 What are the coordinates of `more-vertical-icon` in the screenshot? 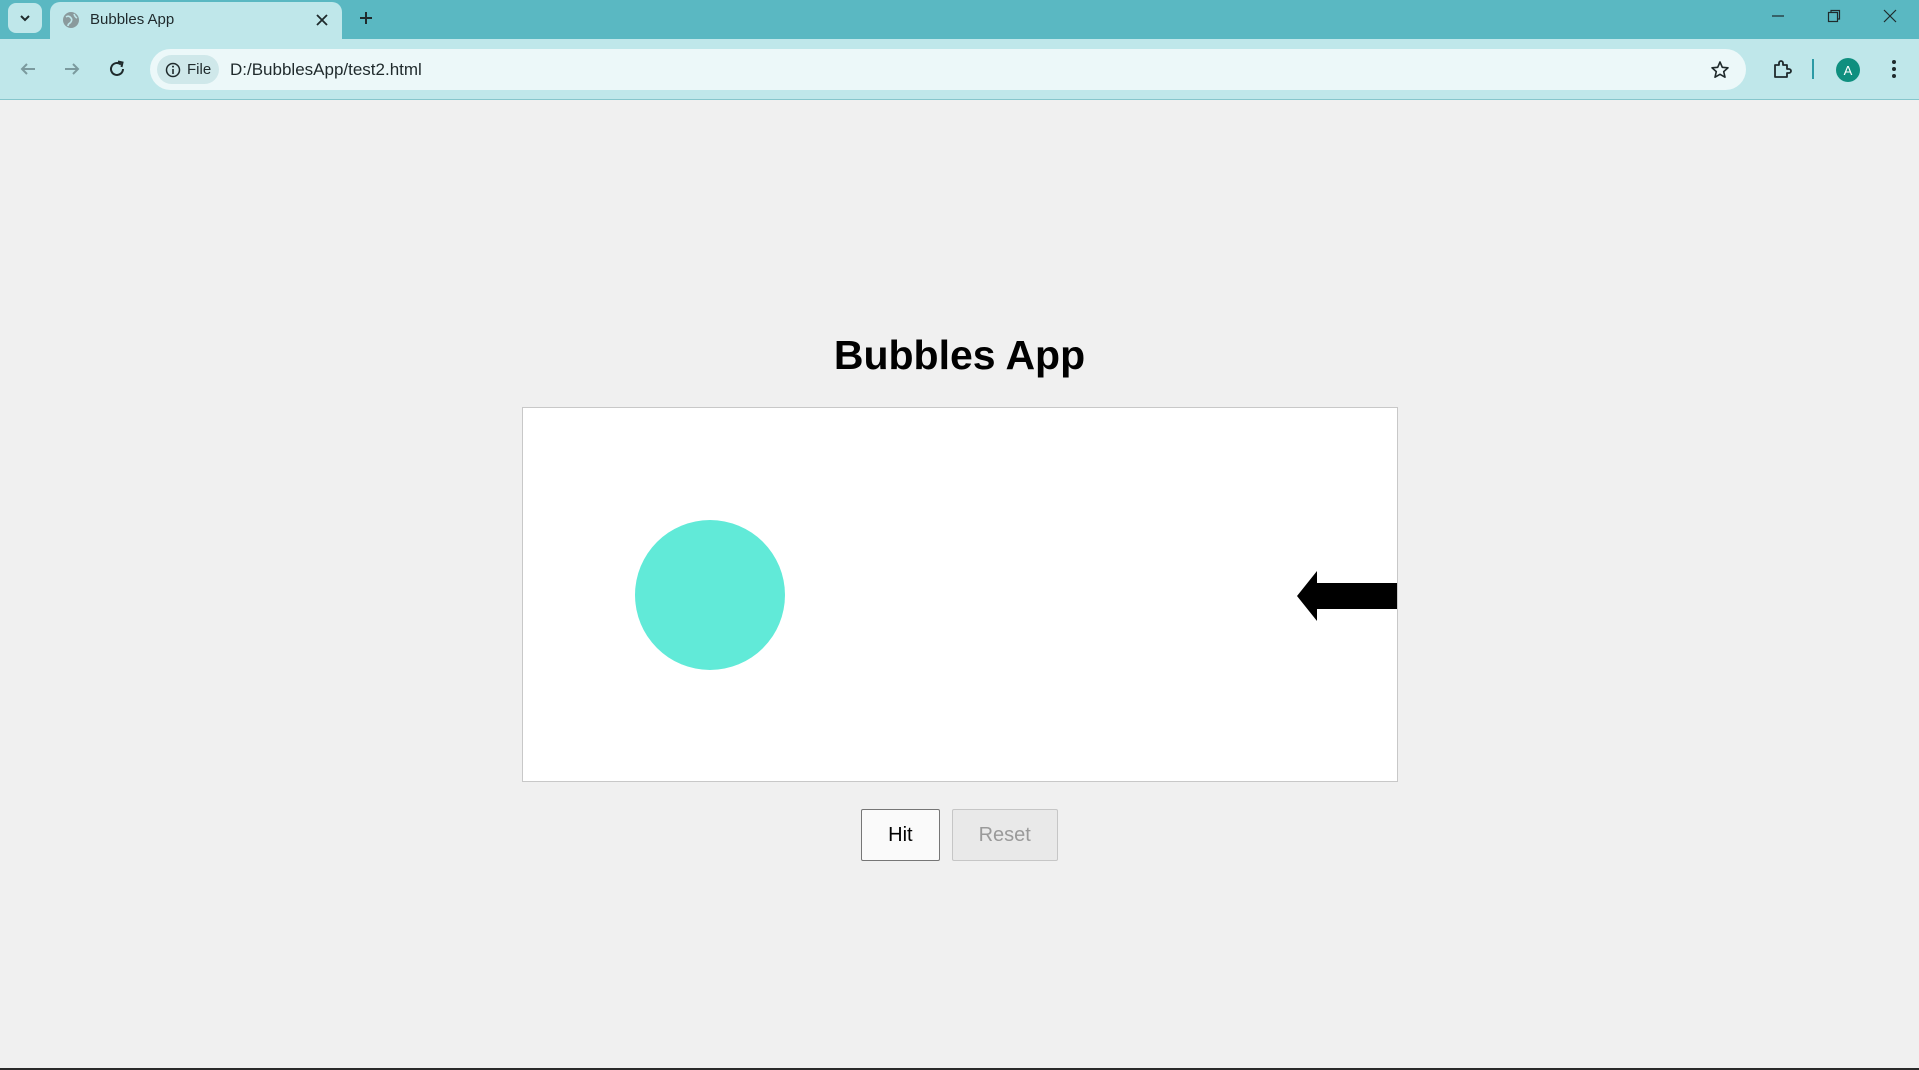 It's located at (1894, 69).